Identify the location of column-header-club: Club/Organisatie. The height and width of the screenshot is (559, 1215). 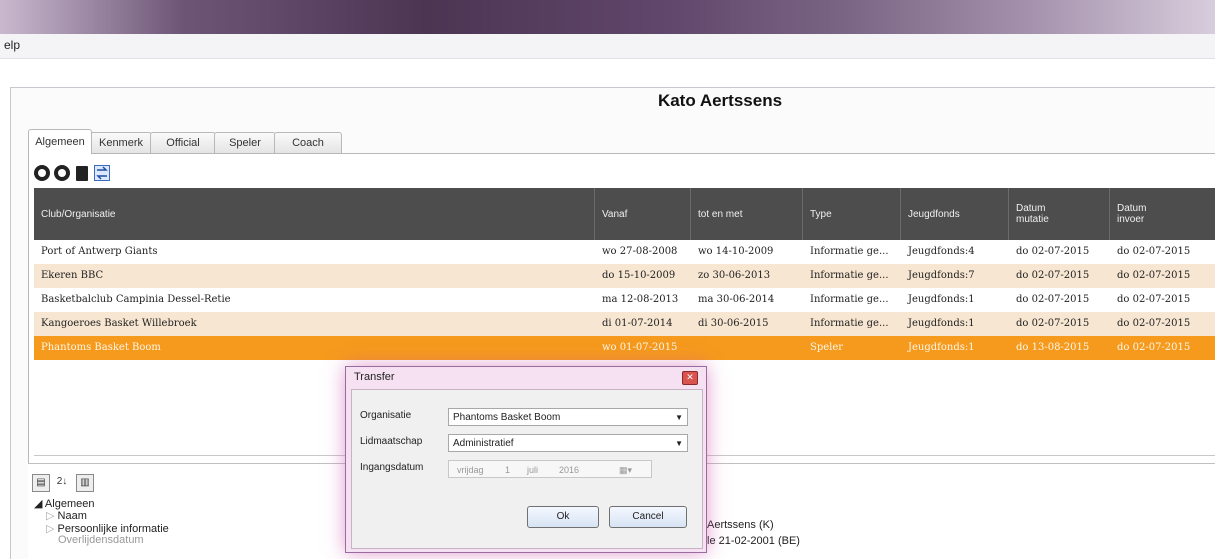
(314, 214).